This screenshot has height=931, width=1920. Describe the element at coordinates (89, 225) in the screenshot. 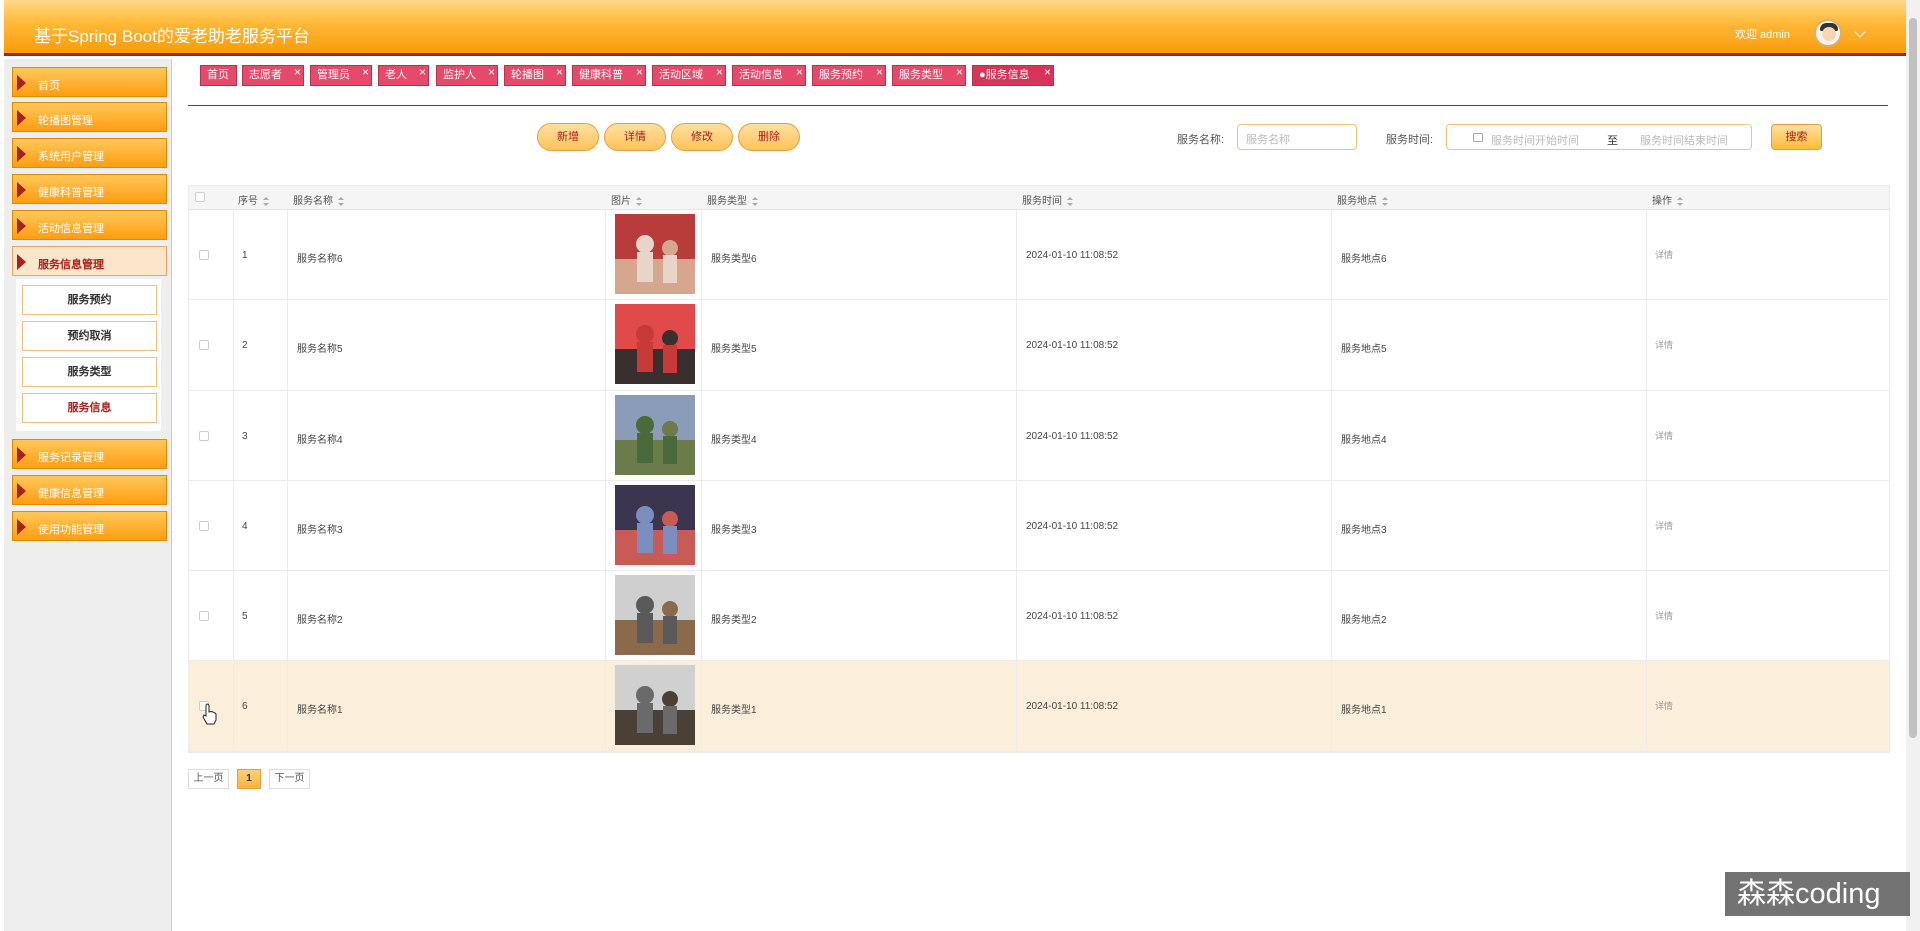

I see `sidebar-item-activities: 活动信息管理` at that location.